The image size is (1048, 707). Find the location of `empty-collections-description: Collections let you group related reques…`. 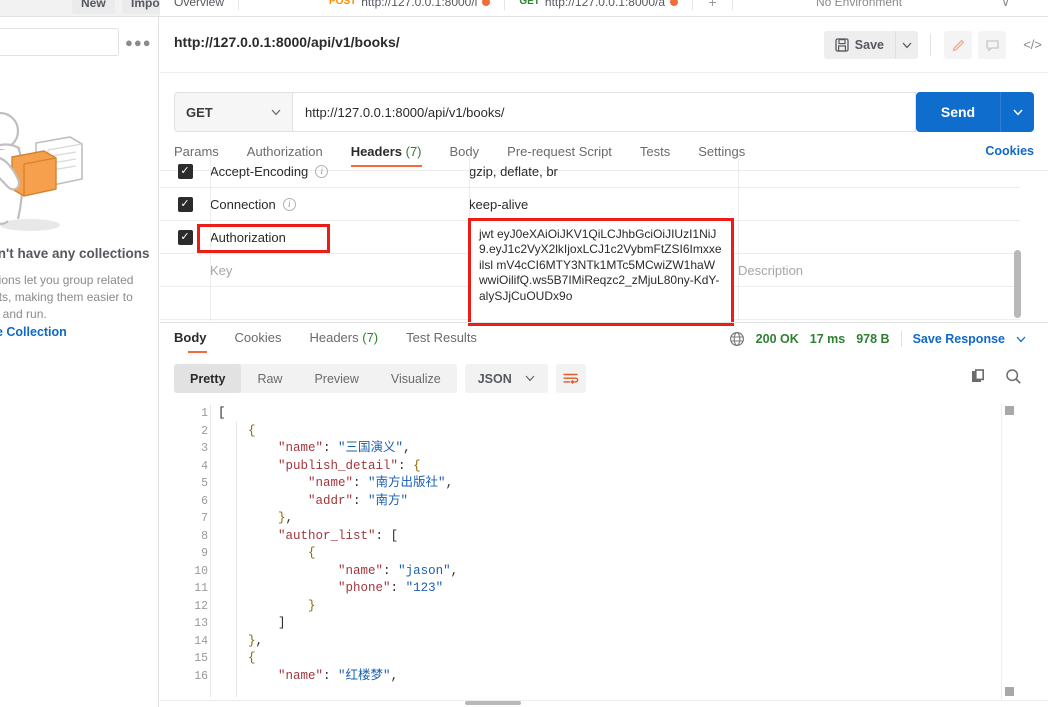

empty-collections-description: Collections let you group related reques… is located at coordinates (67, 297).